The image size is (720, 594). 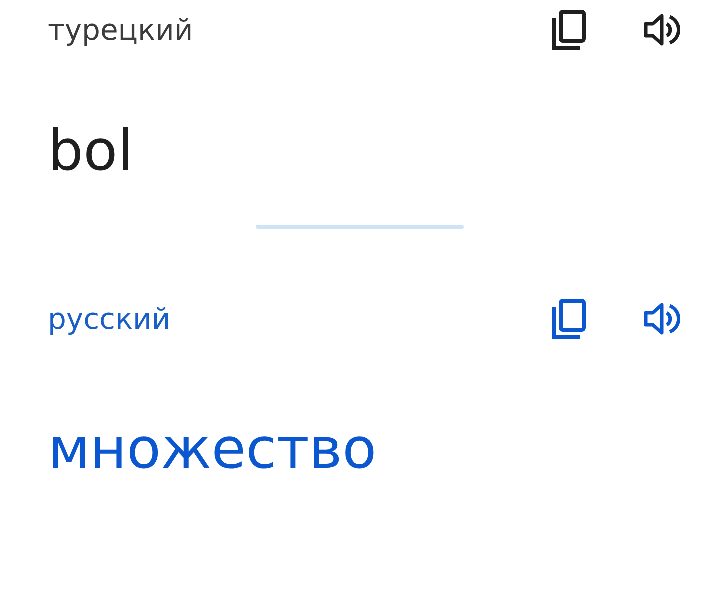 What do you see at coordinates (300, 30) in the screenshot?
I see `language-label: турецкий` at bounding box center [300, 30].